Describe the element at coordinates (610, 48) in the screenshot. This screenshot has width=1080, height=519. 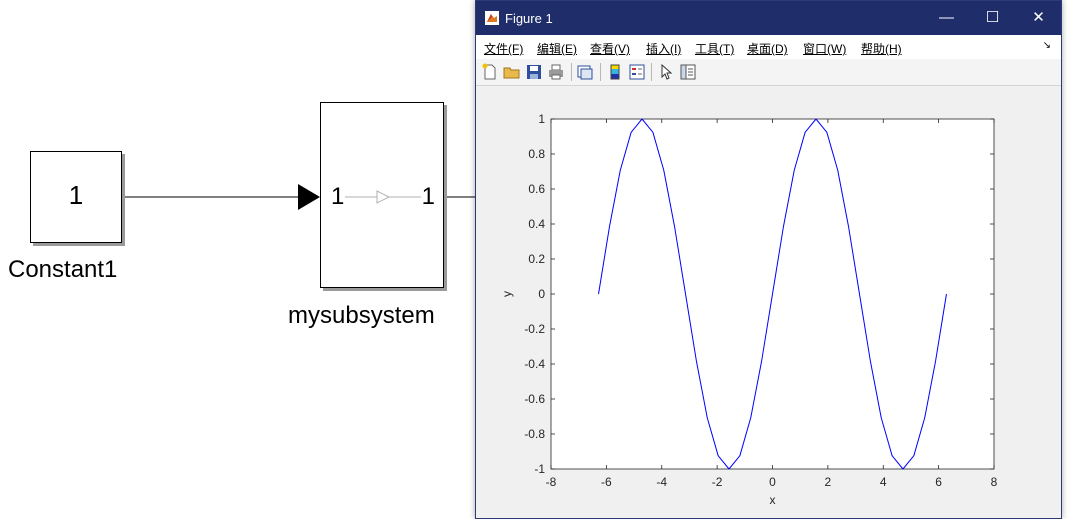
I see `menu-view: 查看(V)` at that location.